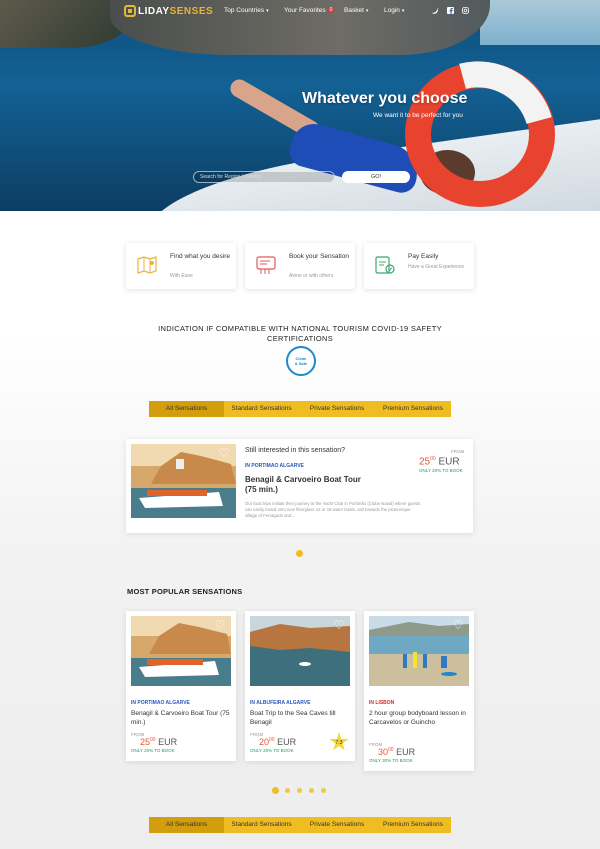 The image size is (600, 849). I want to click on lifebuoy-image, so click(480, 134).